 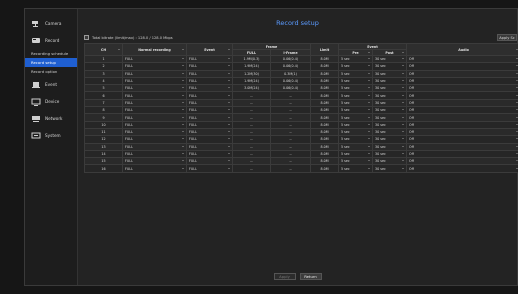 I want to click on ch-header: CH, so click(x=103, y=49).